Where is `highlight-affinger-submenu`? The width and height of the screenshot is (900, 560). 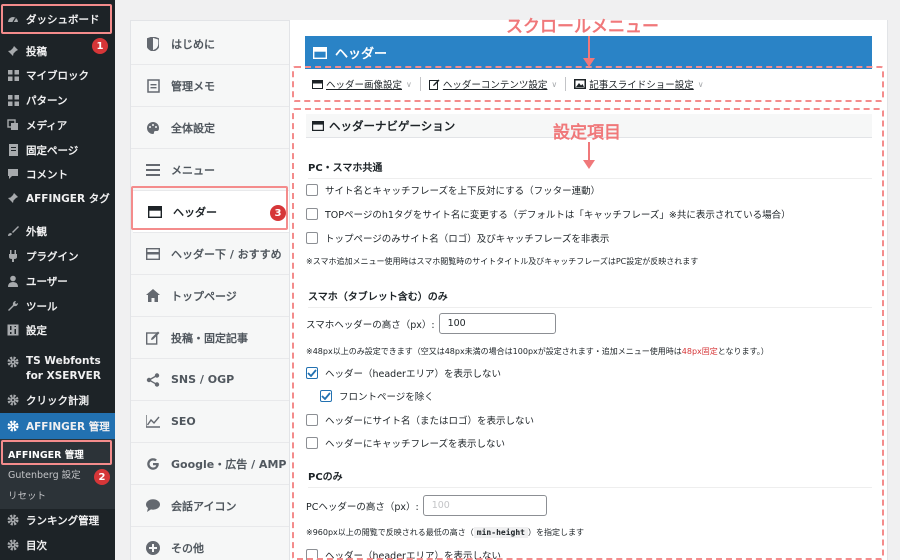
highlight-affinger-submenu is located at coordinates (56, 452).